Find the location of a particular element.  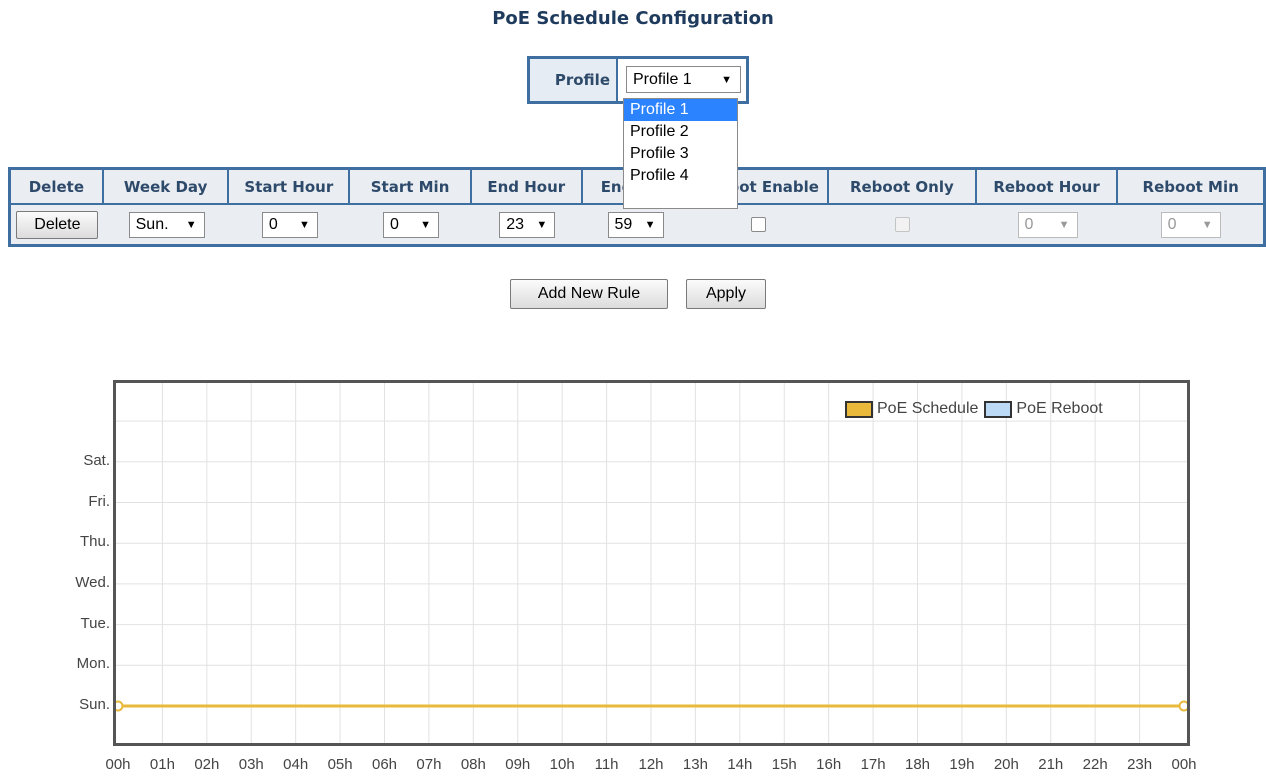

chart-legend: PoE Schedule PoE Reboot is located at coordinates (974, 409).